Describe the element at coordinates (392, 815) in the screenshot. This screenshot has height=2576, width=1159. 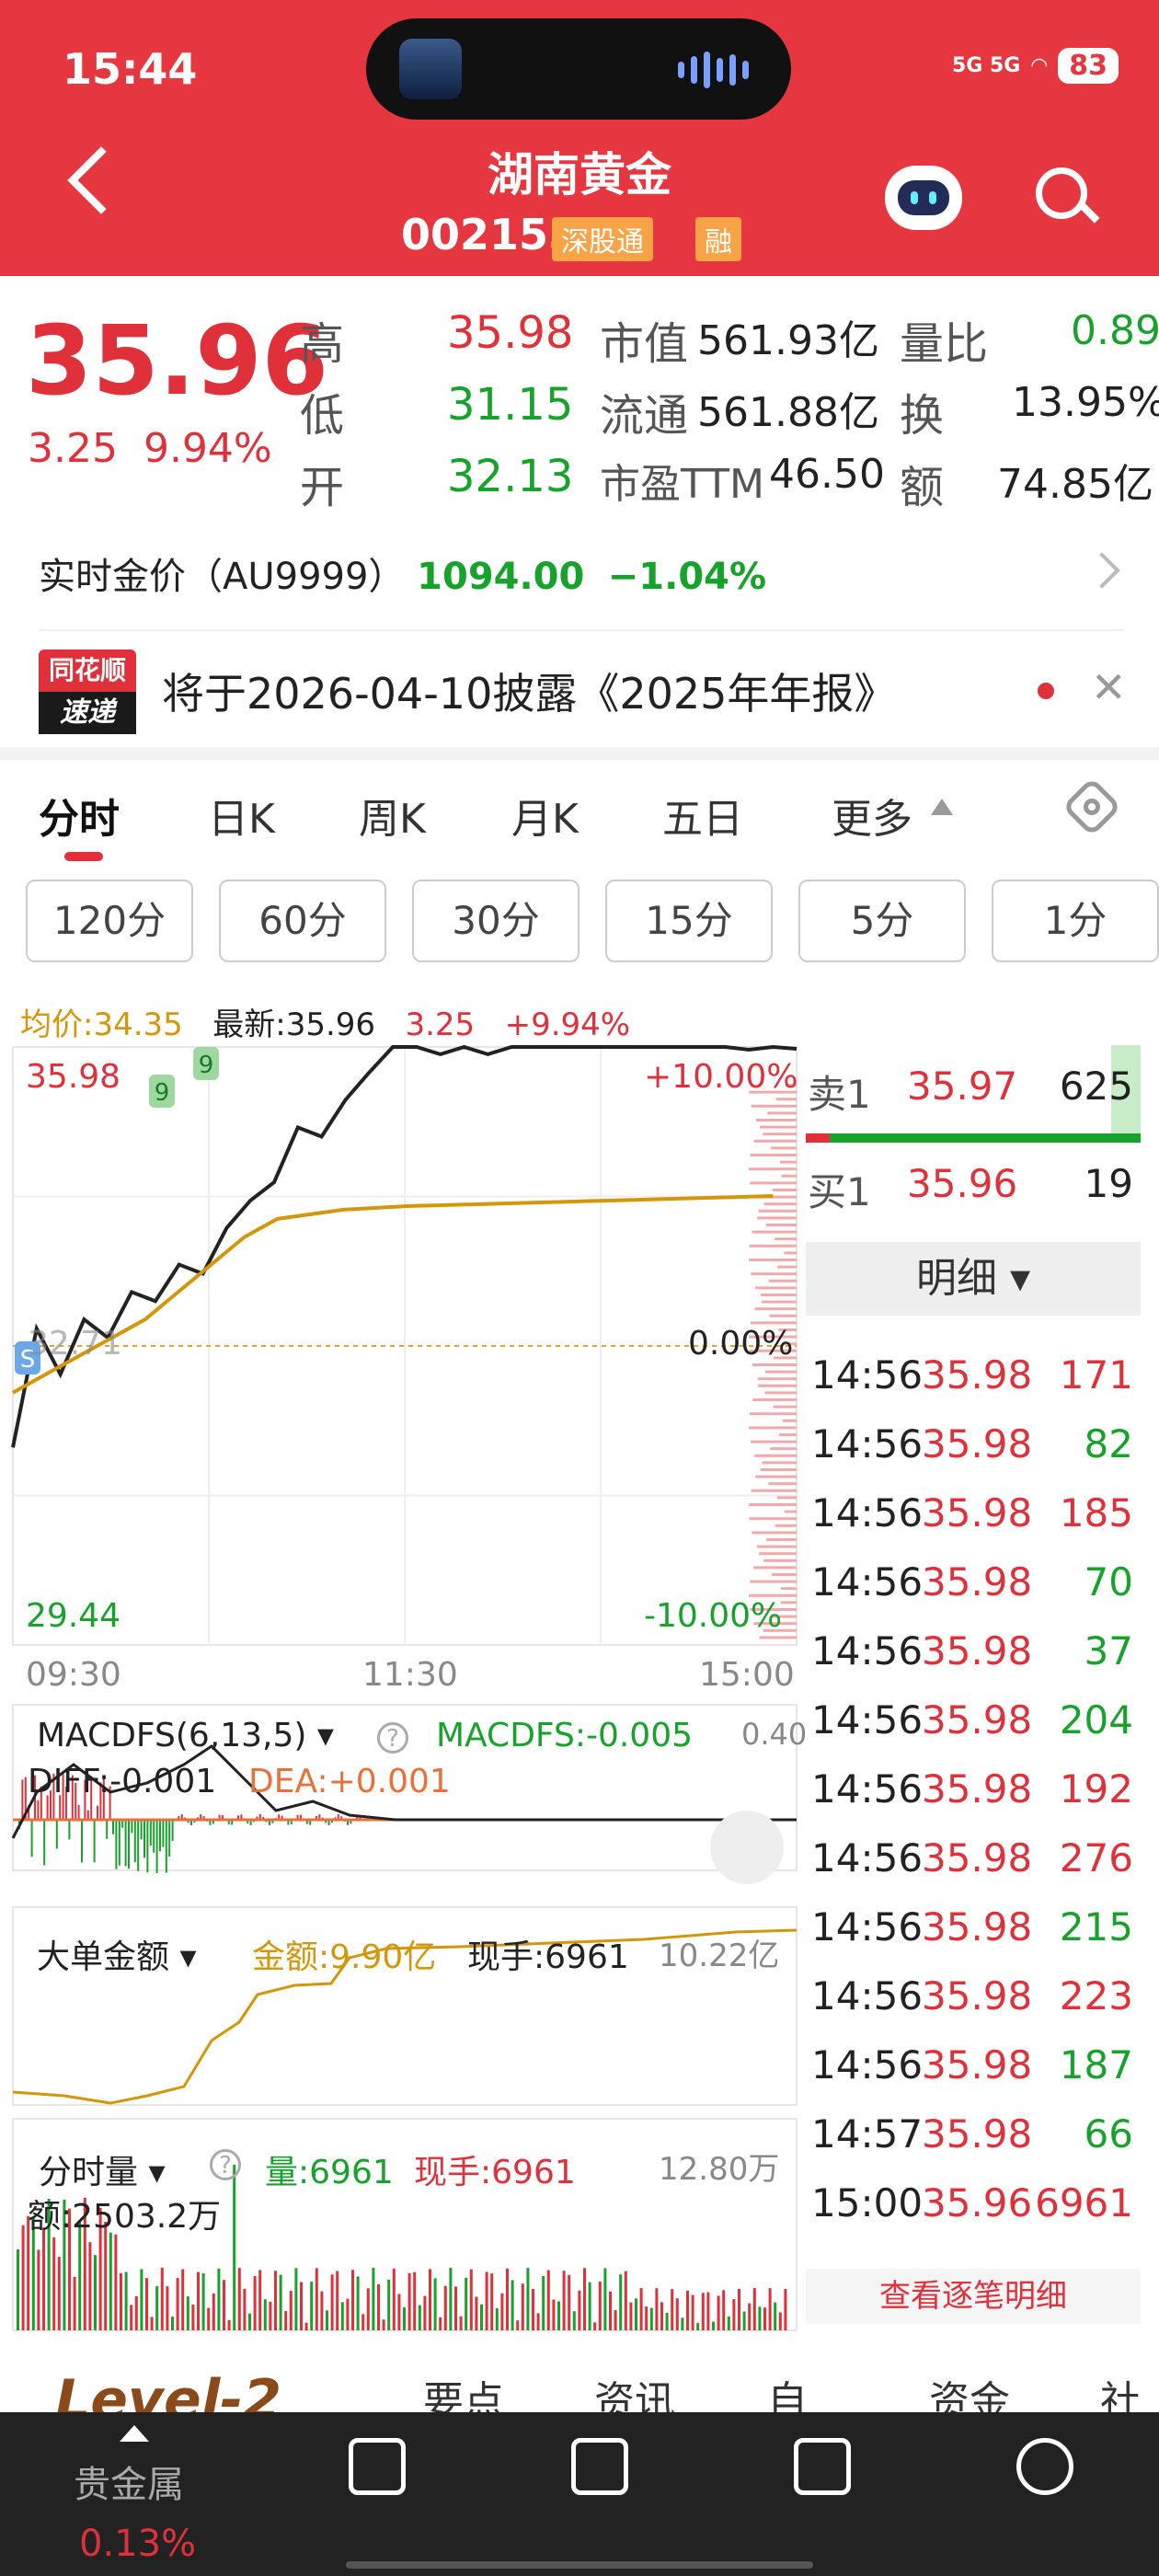
I see `tab-weekly-k: 周K` at that location.